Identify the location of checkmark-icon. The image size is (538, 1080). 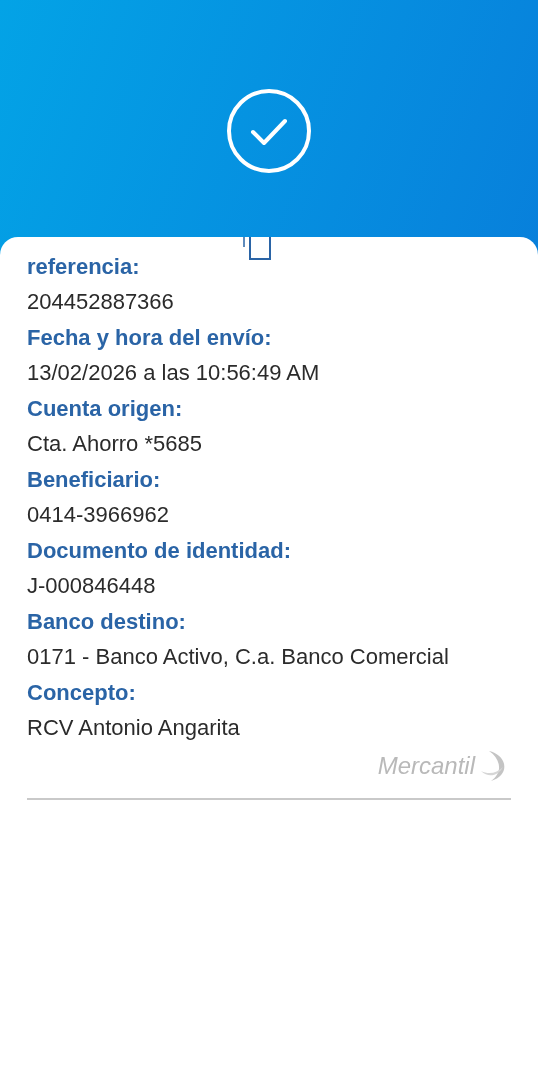
(269, 130).